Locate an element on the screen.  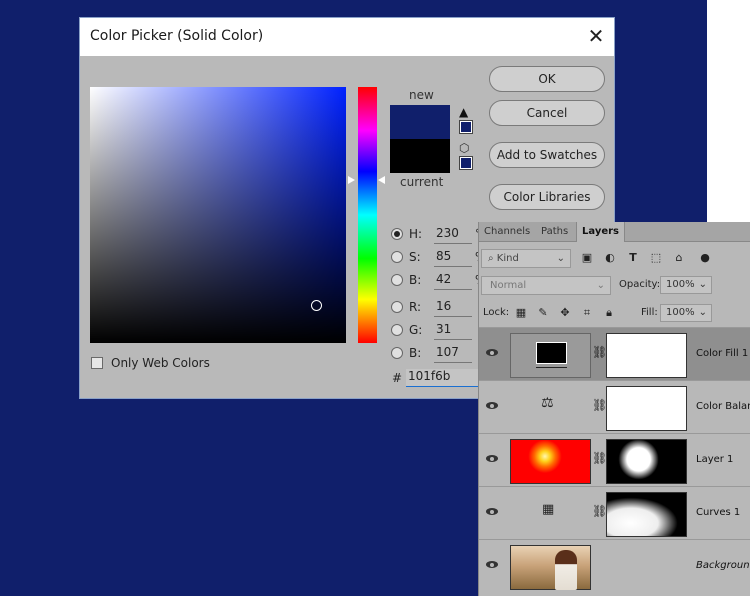
hex-input: 101f6b is located at coordinates (446, 378).